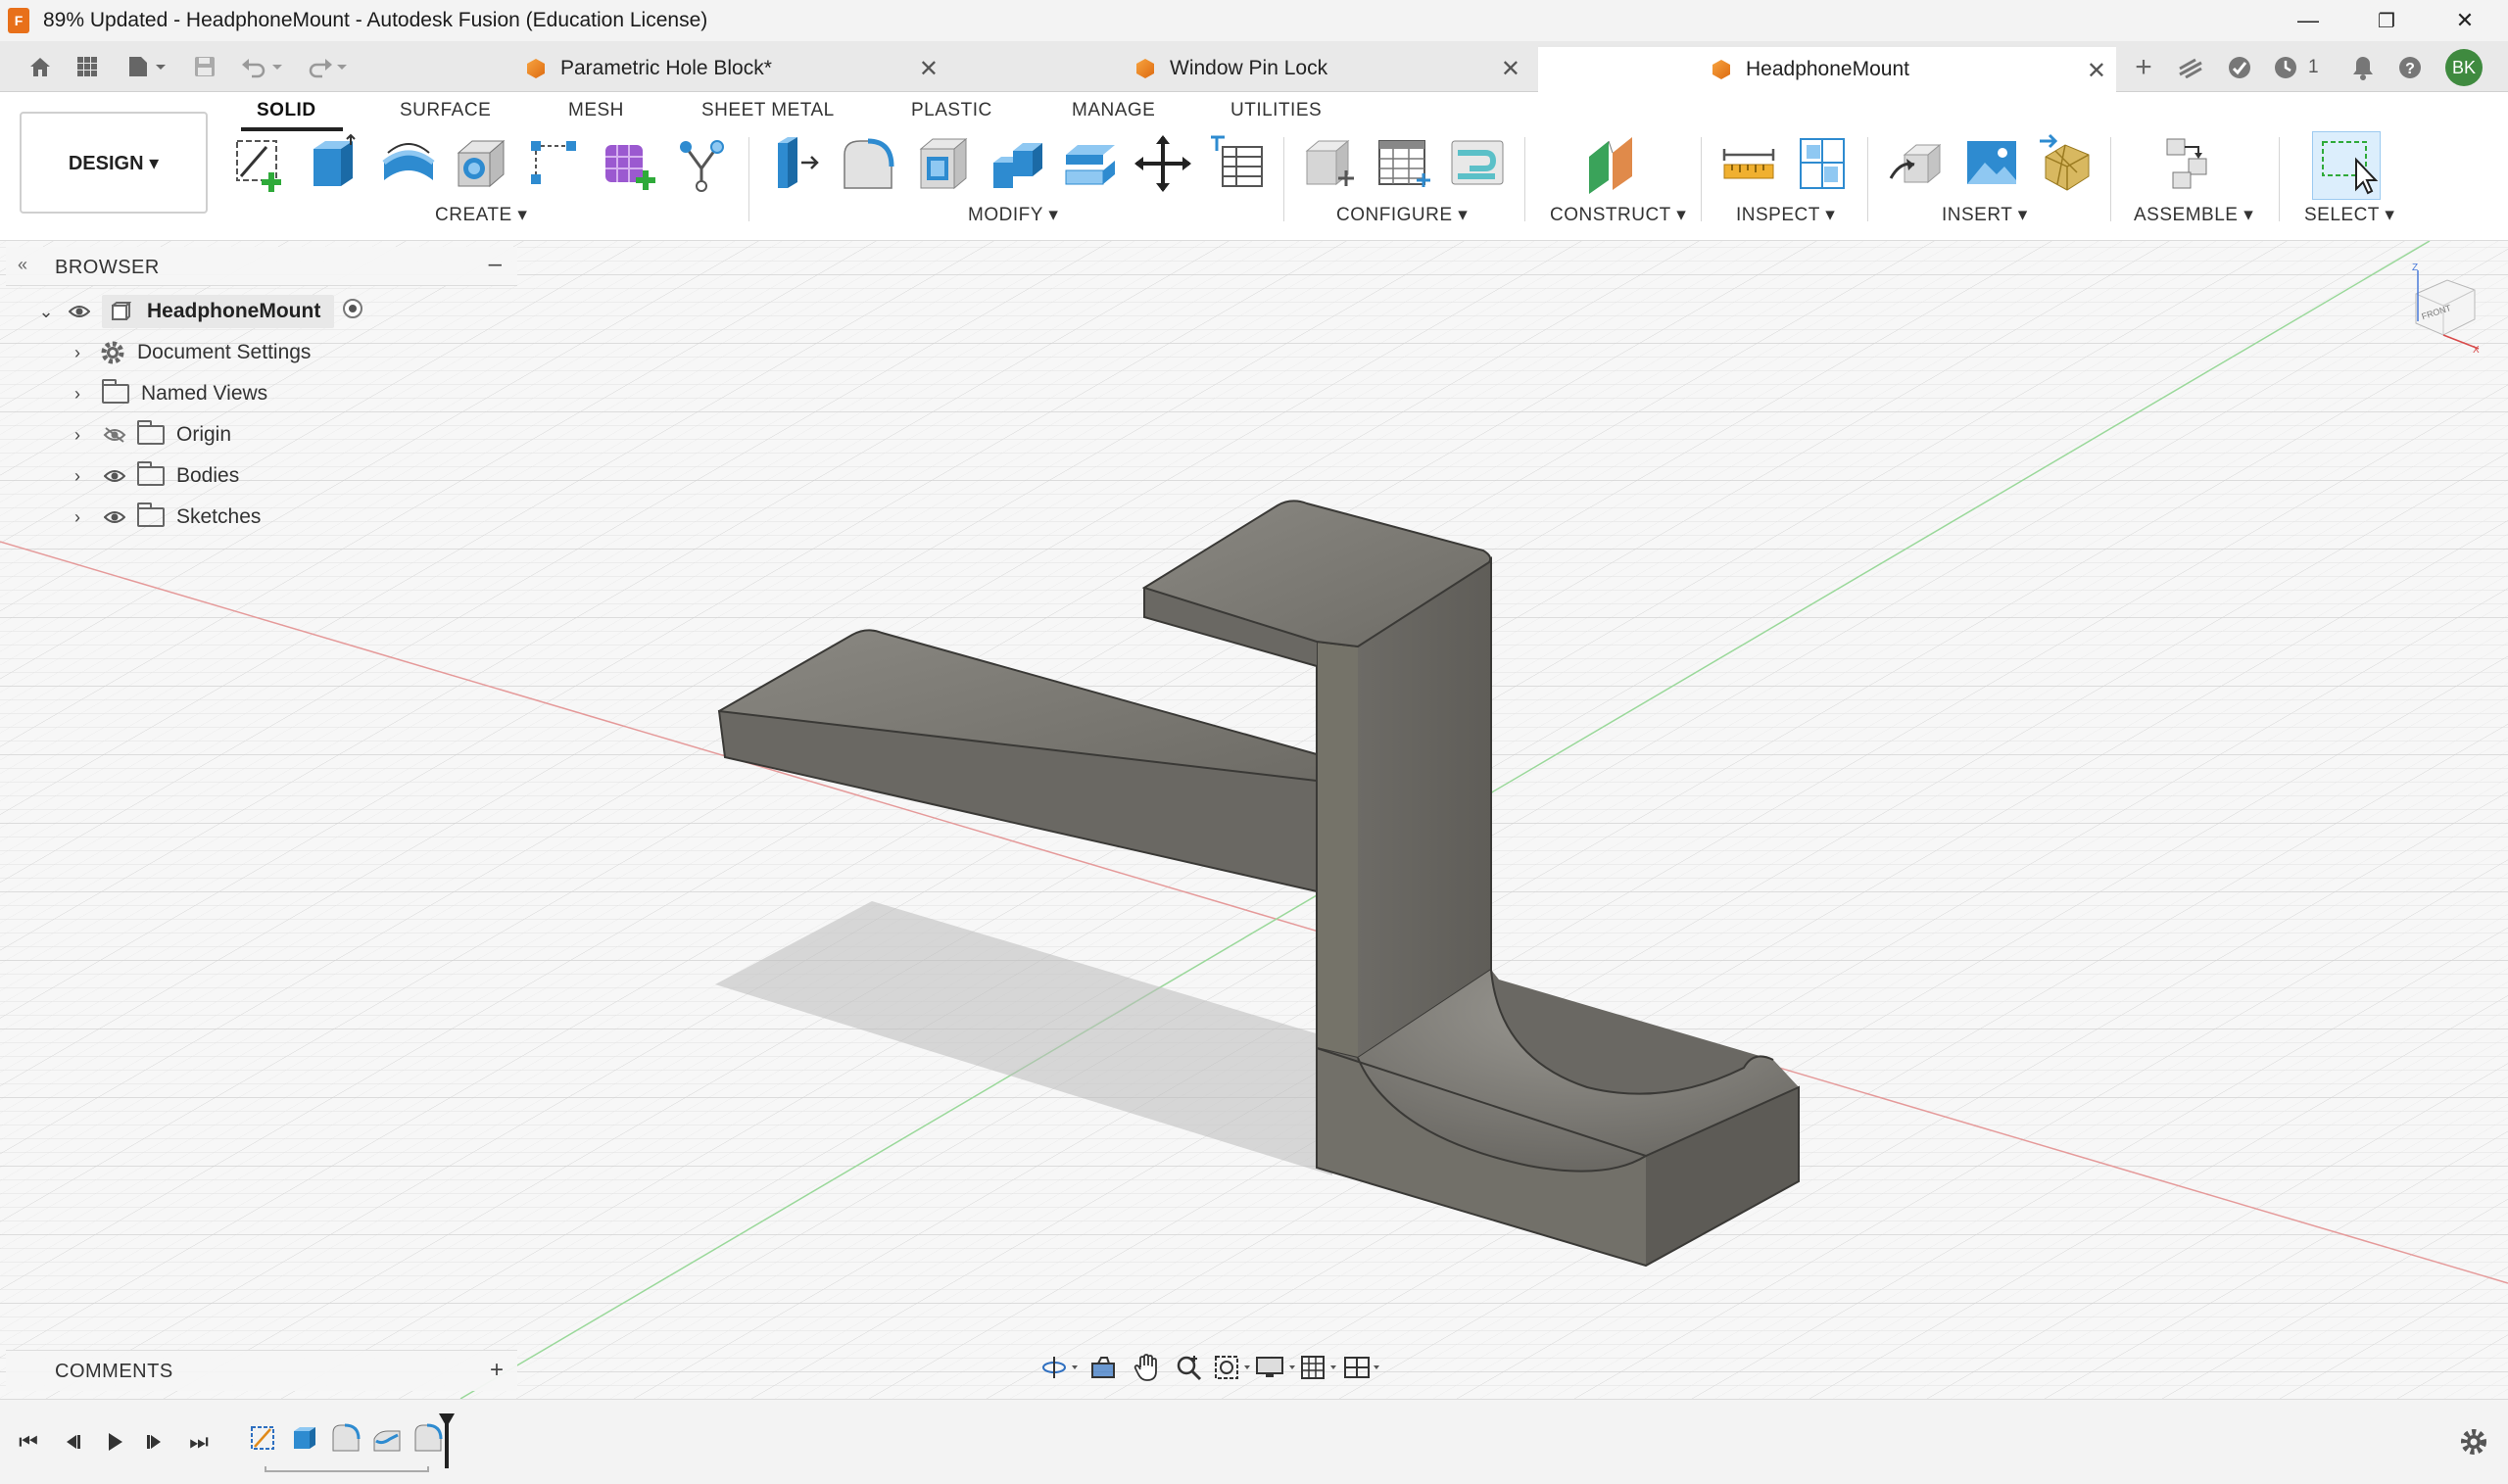 The height and width of the screenshot is (1484, 2508). I want to click on notifications-bell-icon, so click(2363, 67).